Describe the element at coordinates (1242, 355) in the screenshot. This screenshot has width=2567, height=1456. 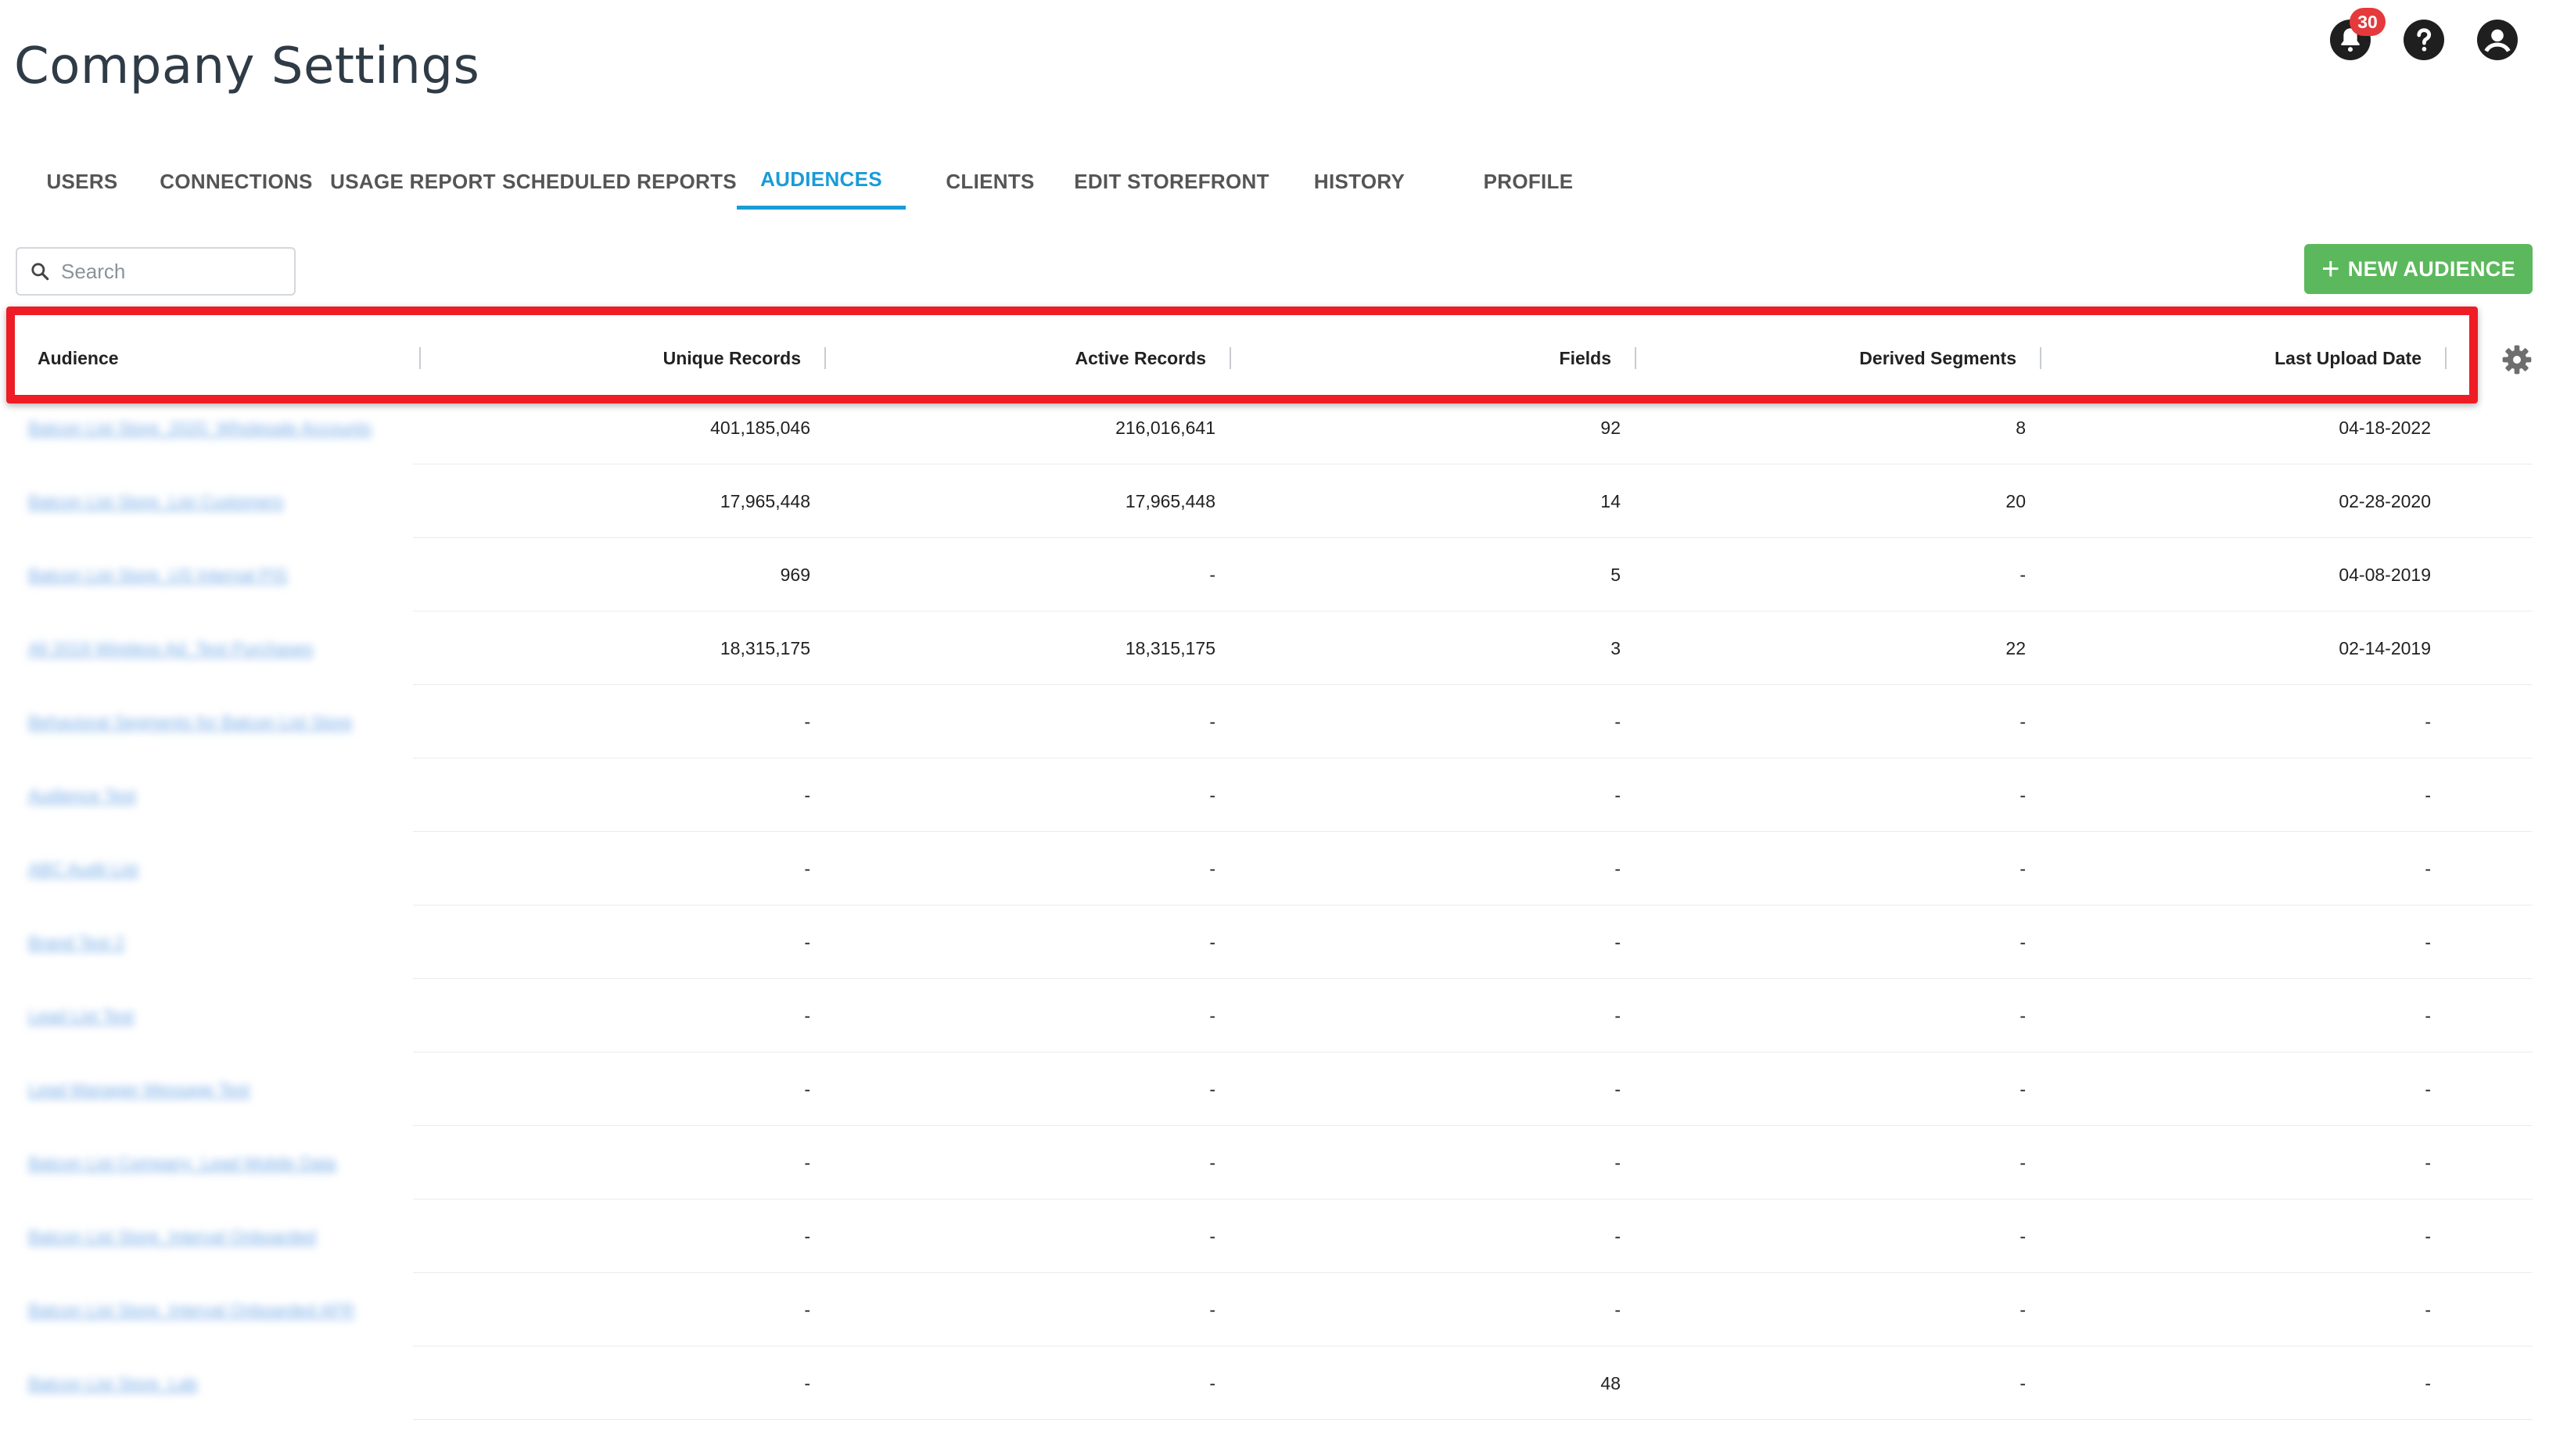
I see `header-highlight-box` at that location.